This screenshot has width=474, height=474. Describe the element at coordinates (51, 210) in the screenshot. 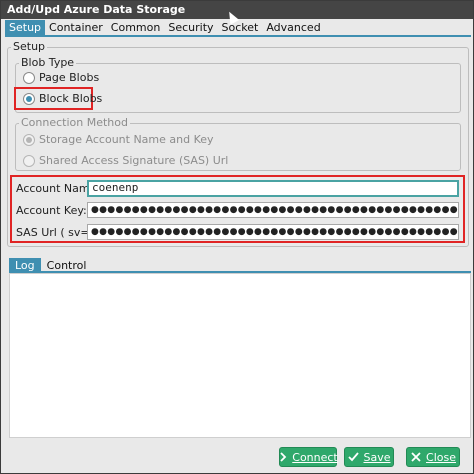

I see `account-key-label: Account Key:` at that location.